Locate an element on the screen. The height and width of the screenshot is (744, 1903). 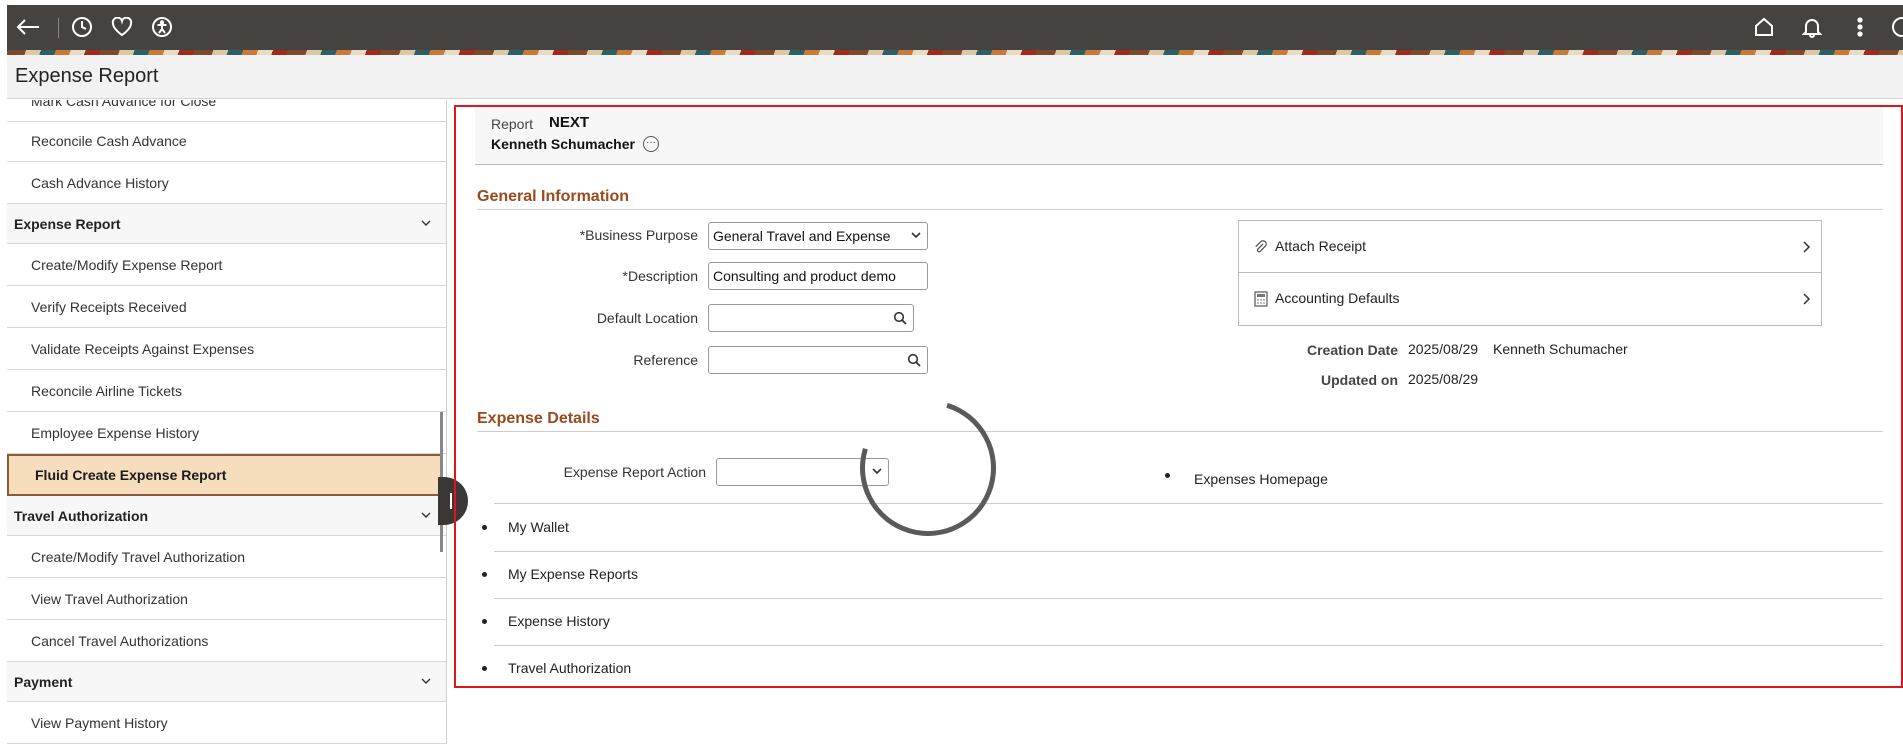
travel-authorization-row: Travel Authorization is located at coordinates (1182, 669).